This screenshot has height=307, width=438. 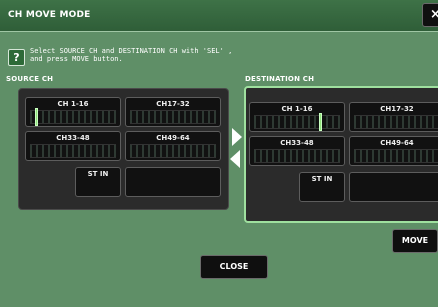 I want to click on source-ch49-64-label: CH49-64, so click(x=173, y=138).